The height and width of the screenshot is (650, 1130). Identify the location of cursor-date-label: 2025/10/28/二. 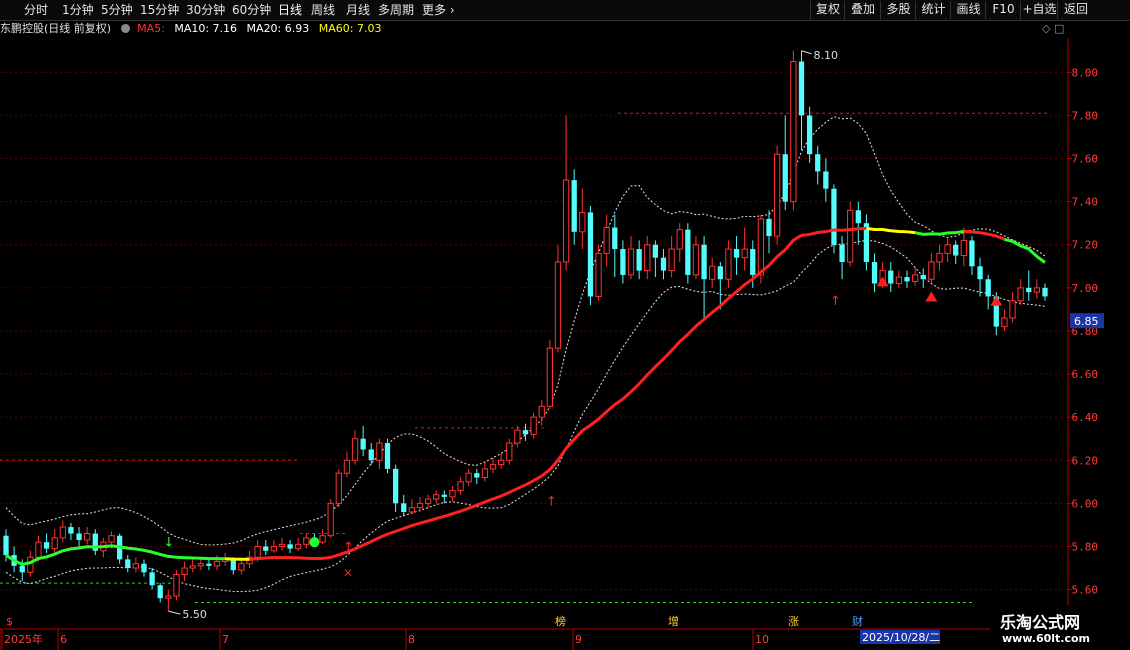
(901, 637).